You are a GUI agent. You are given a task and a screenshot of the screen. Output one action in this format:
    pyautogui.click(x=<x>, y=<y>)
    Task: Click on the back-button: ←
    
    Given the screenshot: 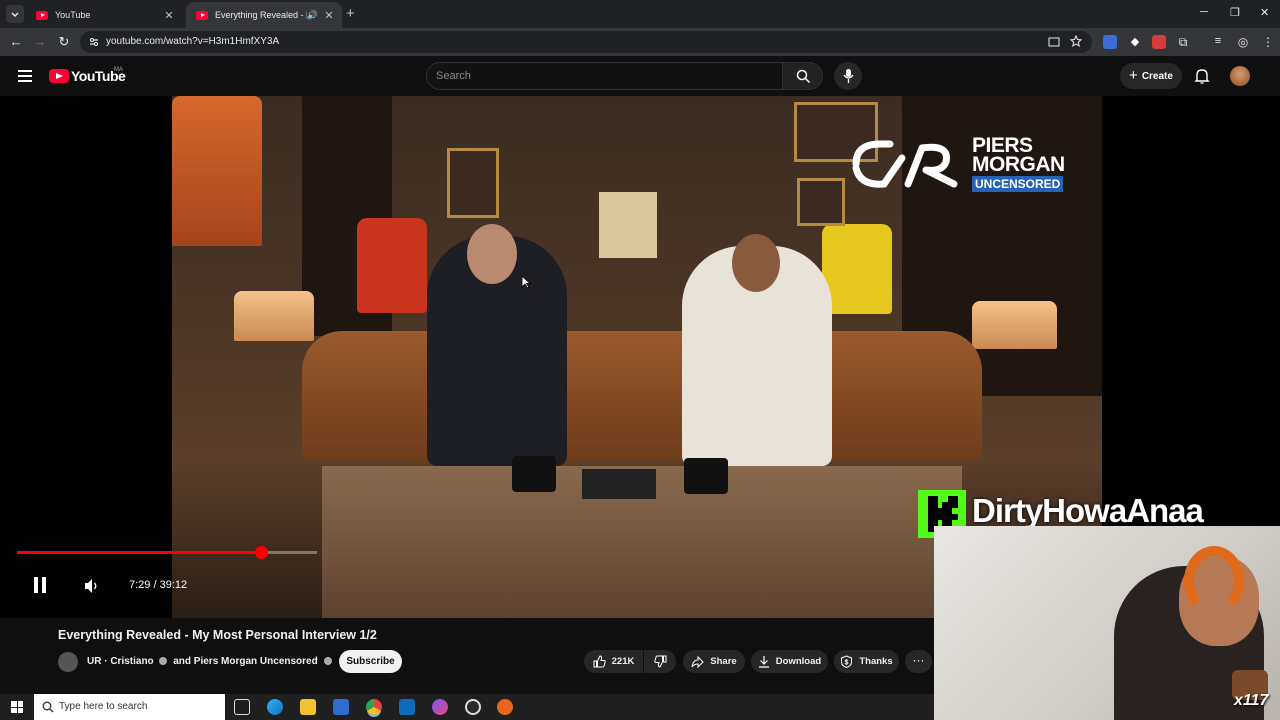 What is the action you would take?
    pyautogui.click(x=16, y=42)
    